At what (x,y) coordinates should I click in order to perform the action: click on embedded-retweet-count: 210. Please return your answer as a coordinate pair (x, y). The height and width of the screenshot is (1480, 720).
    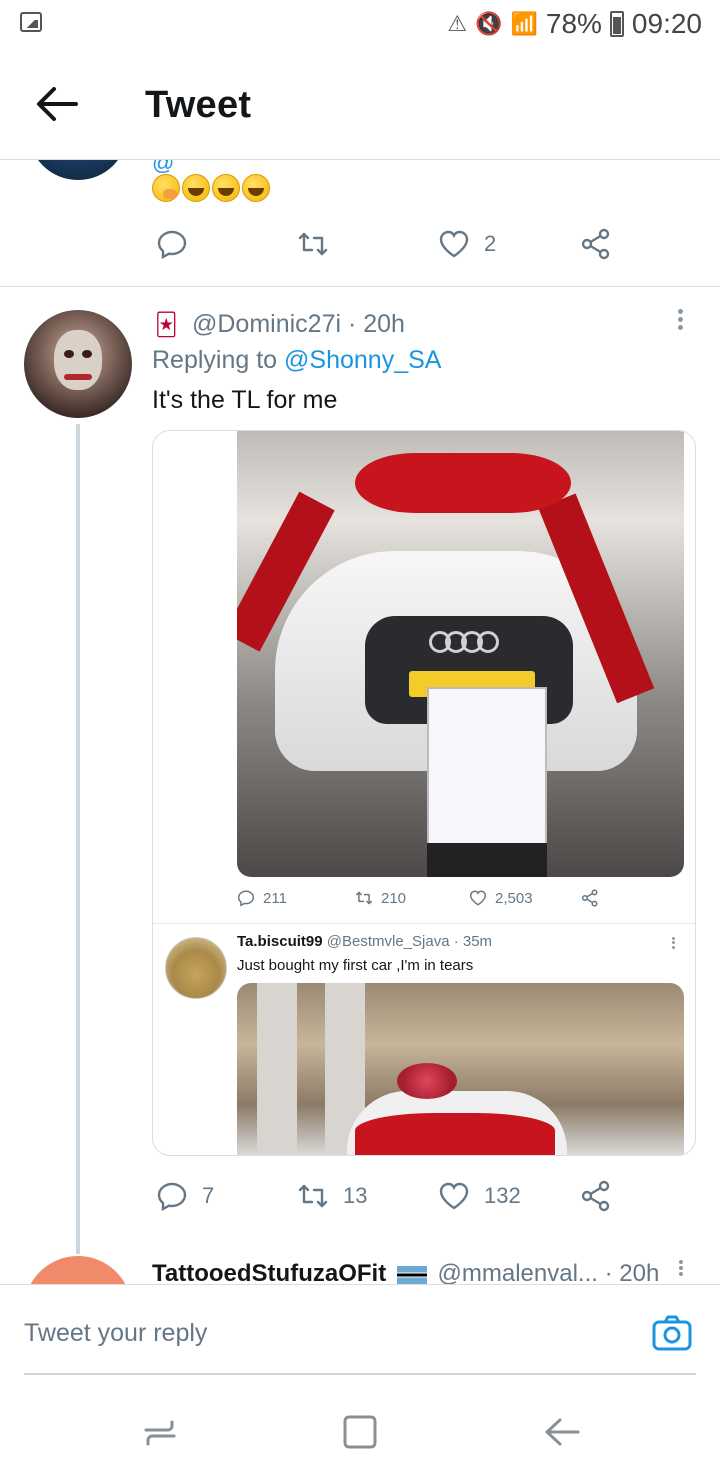
    Looking at the image, I should click on (394, 898).